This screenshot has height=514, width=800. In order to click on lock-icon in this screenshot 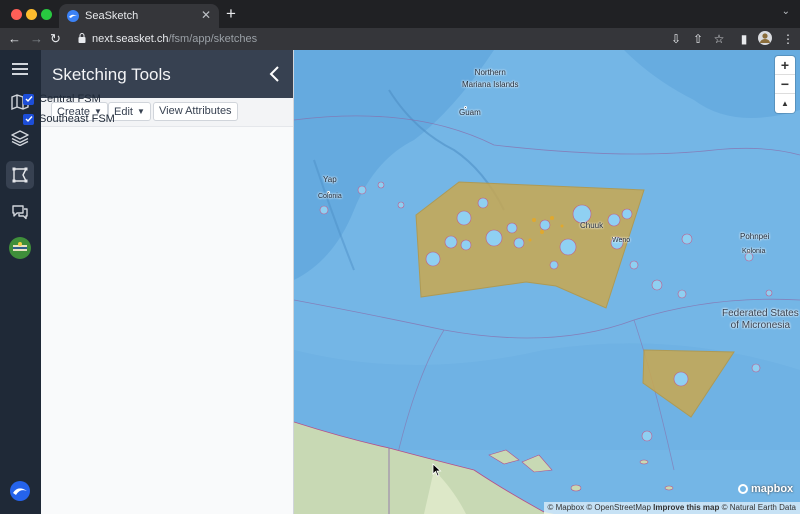, I will do `click(82, 38)`.